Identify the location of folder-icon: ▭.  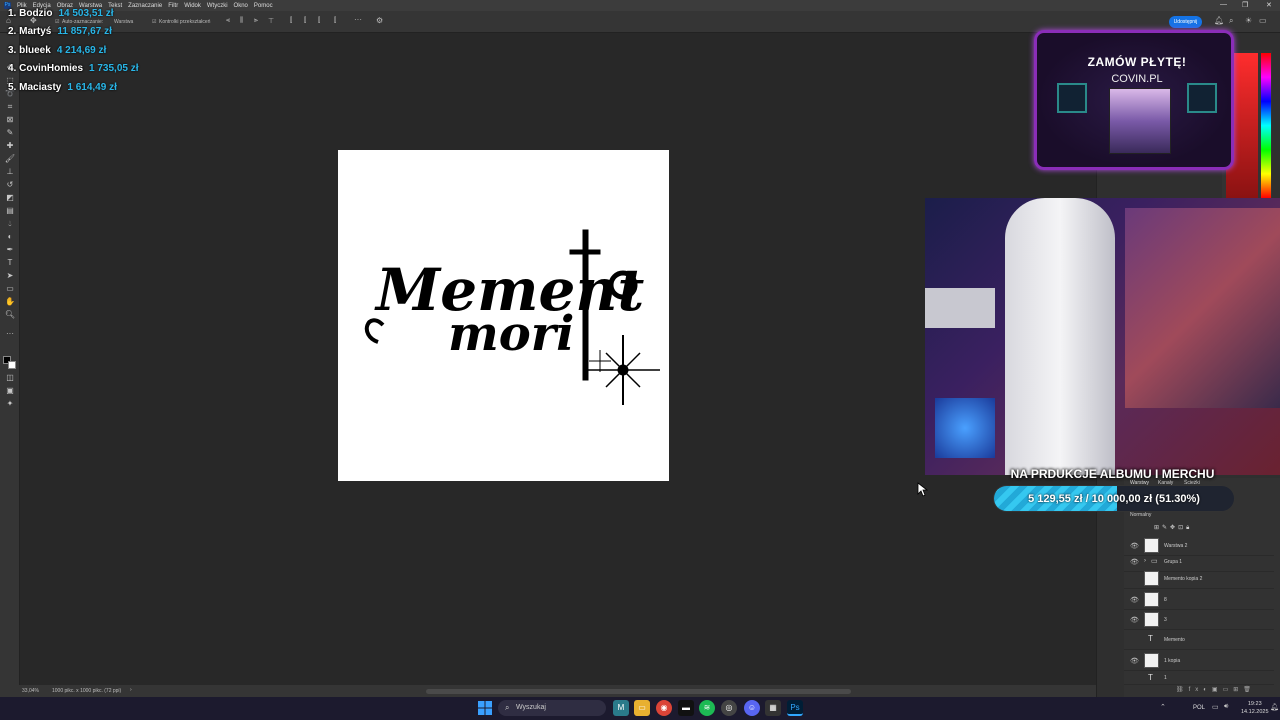
(1154, 561).